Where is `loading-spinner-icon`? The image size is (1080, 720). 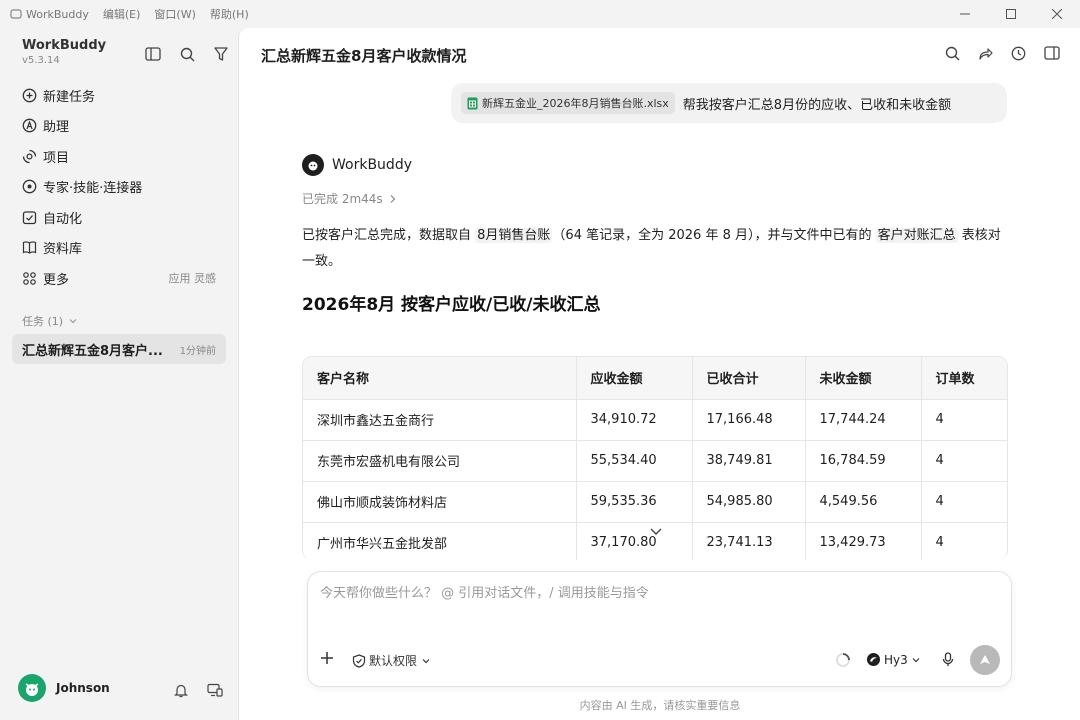 loading-spinner-icon is located at coordinates (843, 662).